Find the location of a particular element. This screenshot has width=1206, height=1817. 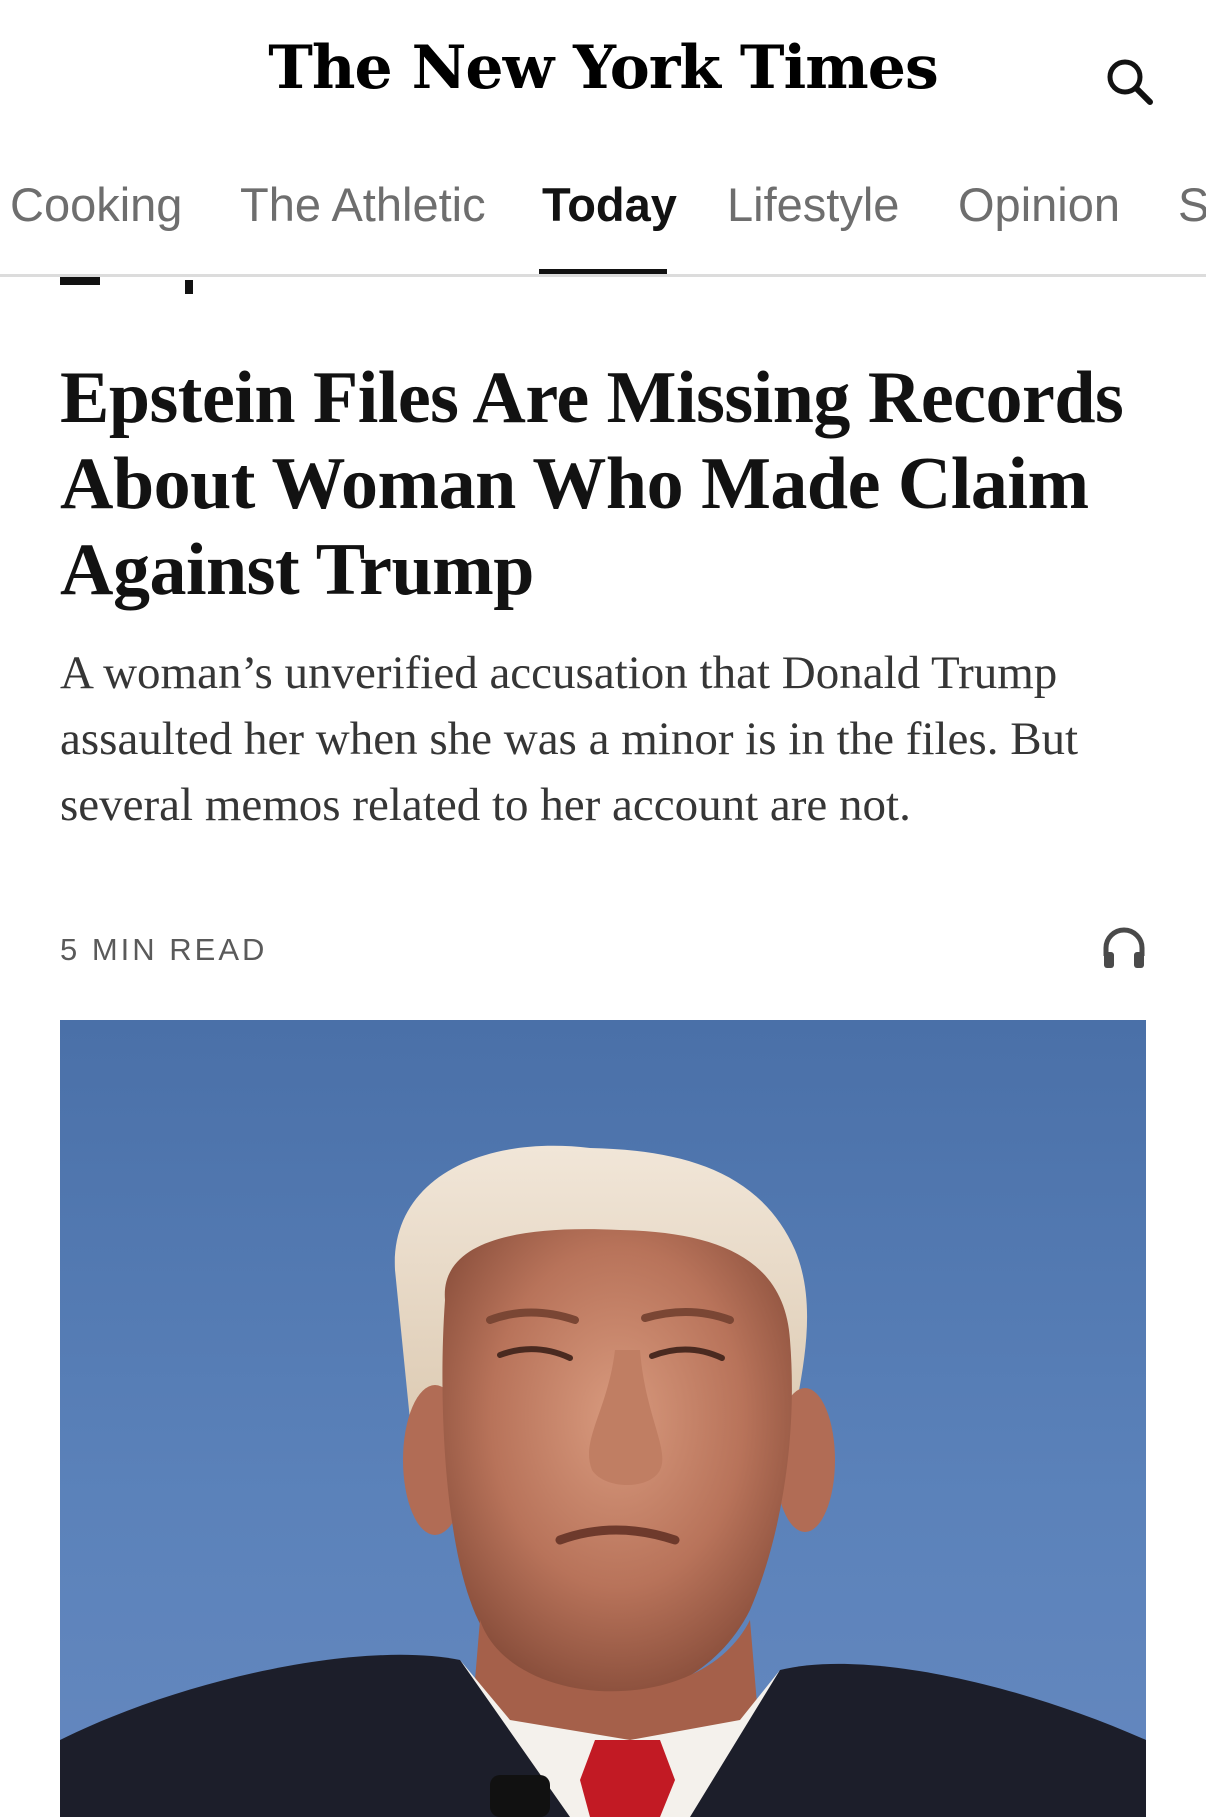

masthead: The New York Times is located at coordinates (603, 72).